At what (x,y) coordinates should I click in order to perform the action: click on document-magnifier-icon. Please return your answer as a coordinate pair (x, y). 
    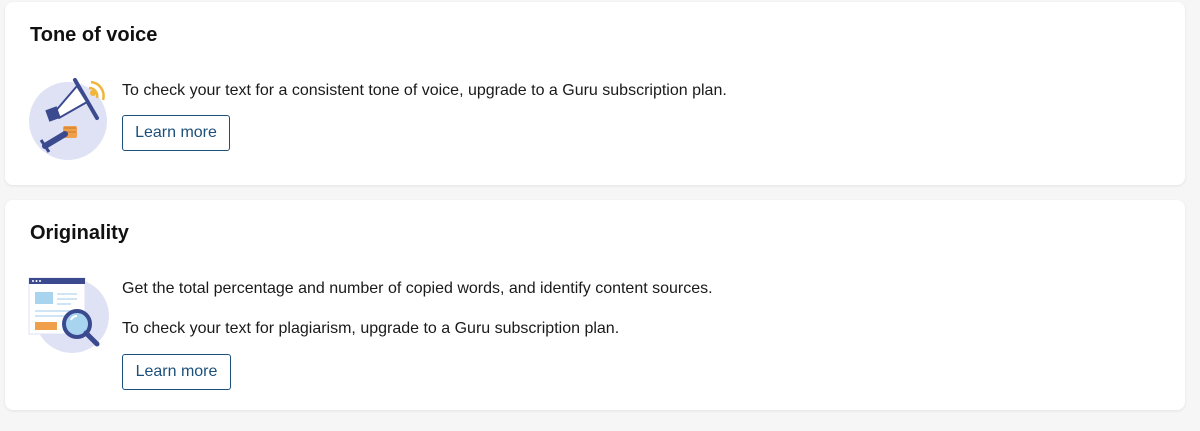
    Looking at the image, I should click on (70, 317).